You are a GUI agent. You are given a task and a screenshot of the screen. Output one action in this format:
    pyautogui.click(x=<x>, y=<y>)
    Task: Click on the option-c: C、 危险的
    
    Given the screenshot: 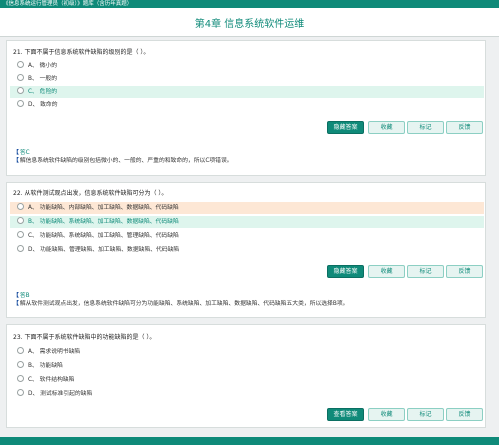 What is the action you would take?
    pyautogui.click(x=247, y=92)
    